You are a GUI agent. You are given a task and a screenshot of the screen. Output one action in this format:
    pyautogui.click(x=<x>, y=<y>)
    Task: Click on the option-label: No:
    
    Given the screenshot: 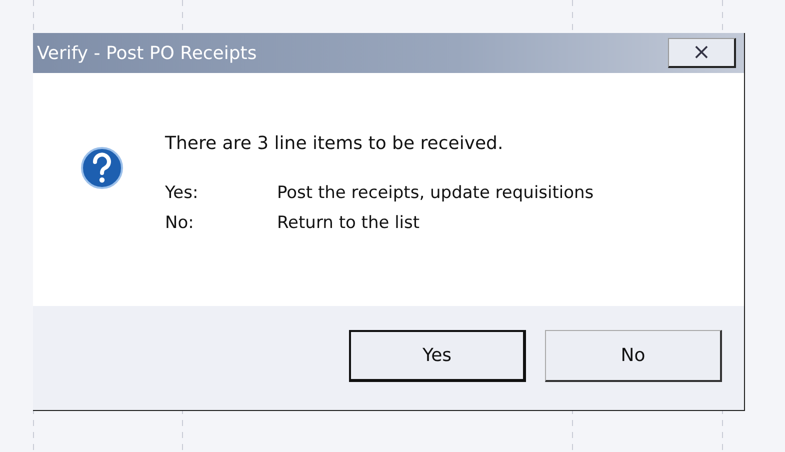 What is the action you would take?
    pyautogui.click(x=180, y=223)
    